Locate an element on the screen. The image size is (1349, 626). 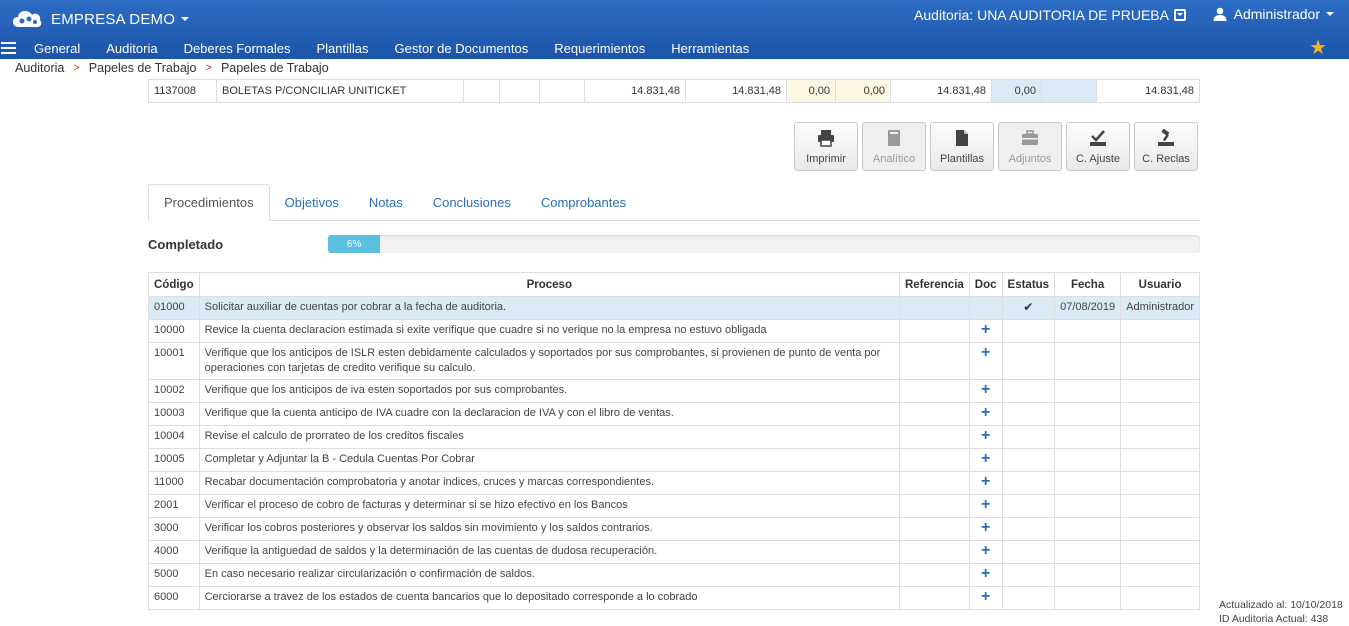
amount-cell: 14.831,48 is located at coordinates (1169, 91).